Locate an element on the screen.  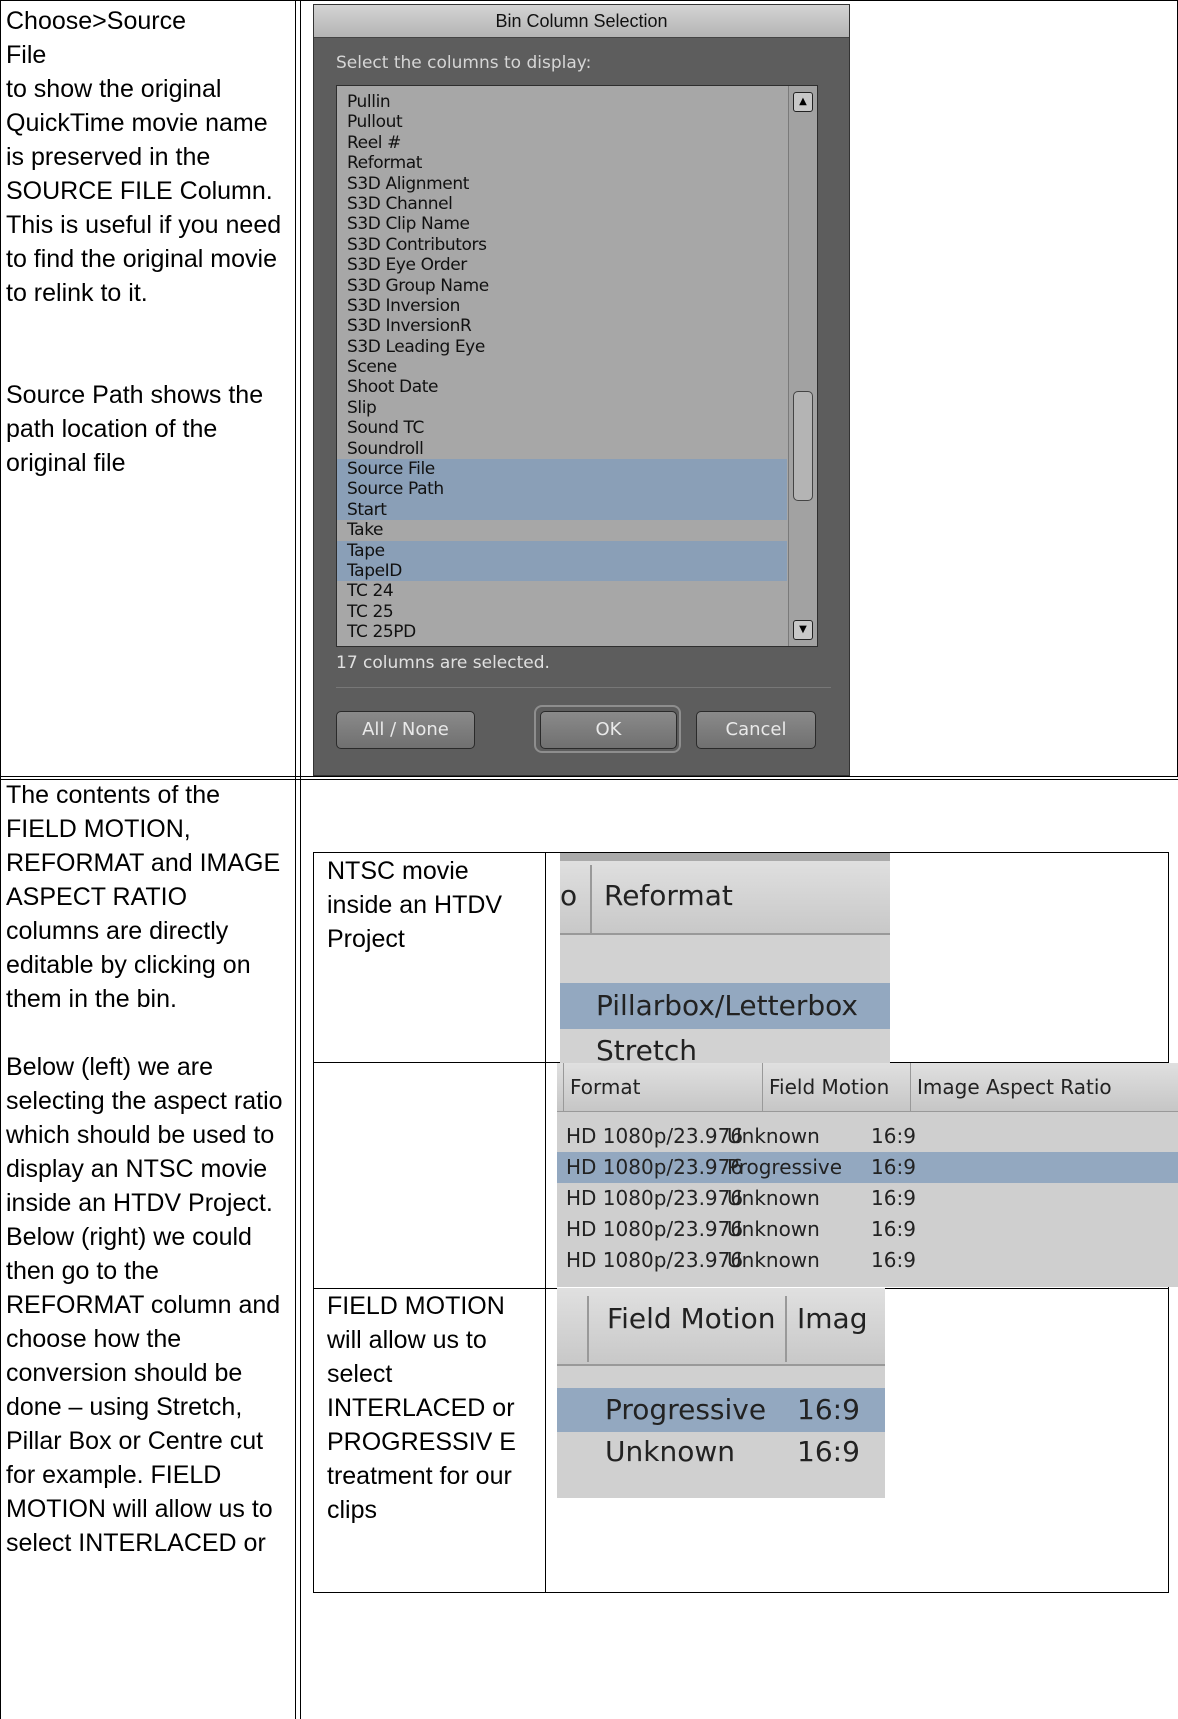
scroll-thumb is located at coordinates (803, 446).